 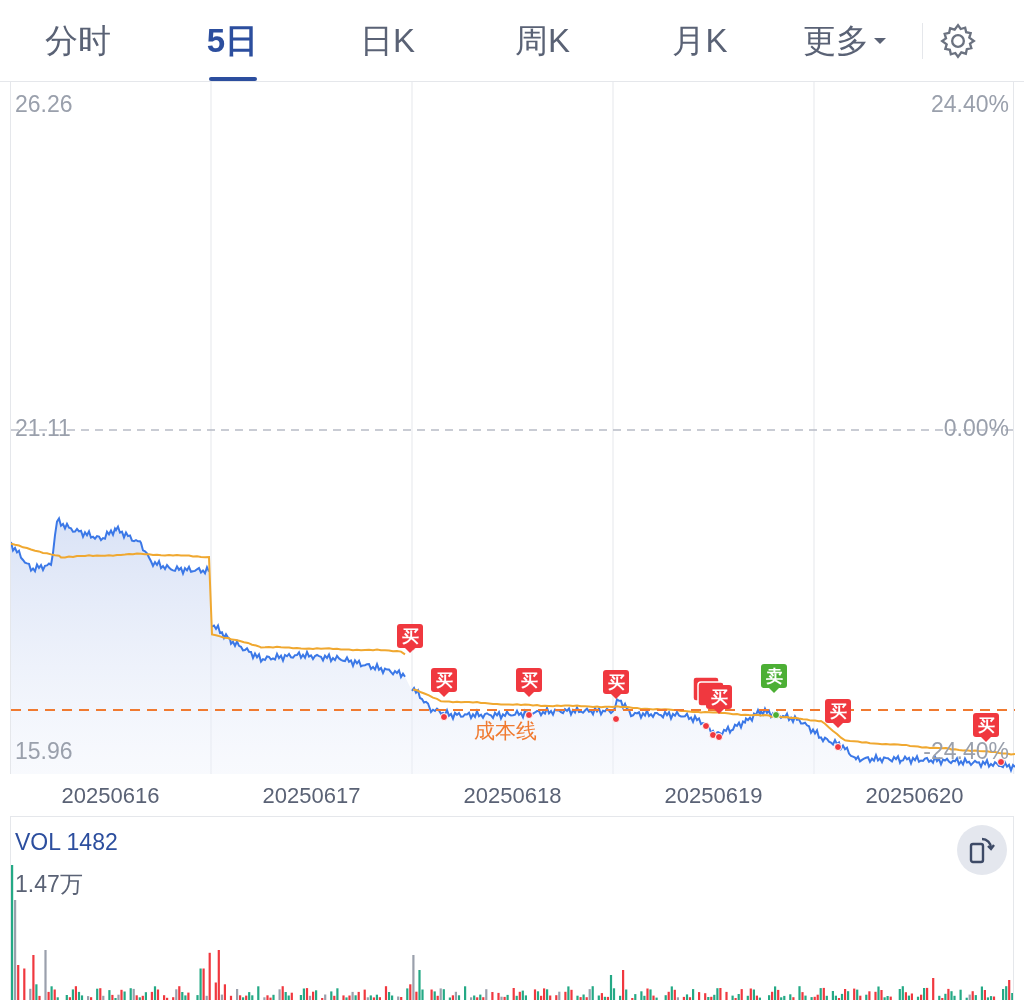 I want to click on axis-label: 26.26, so click(x=44, y=104).